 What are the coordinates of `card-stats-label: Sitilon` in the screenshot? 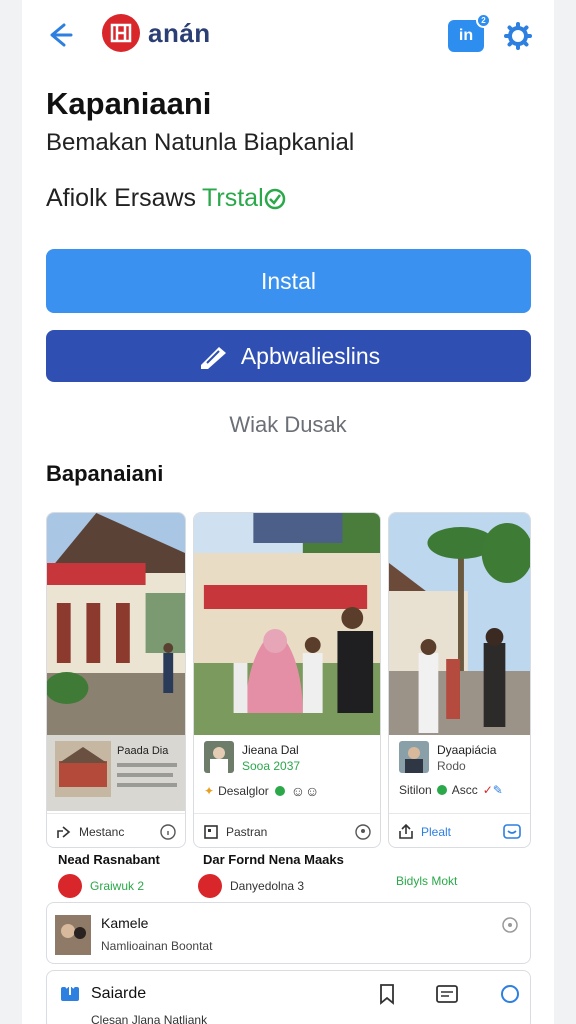 It's located at (415, 790).